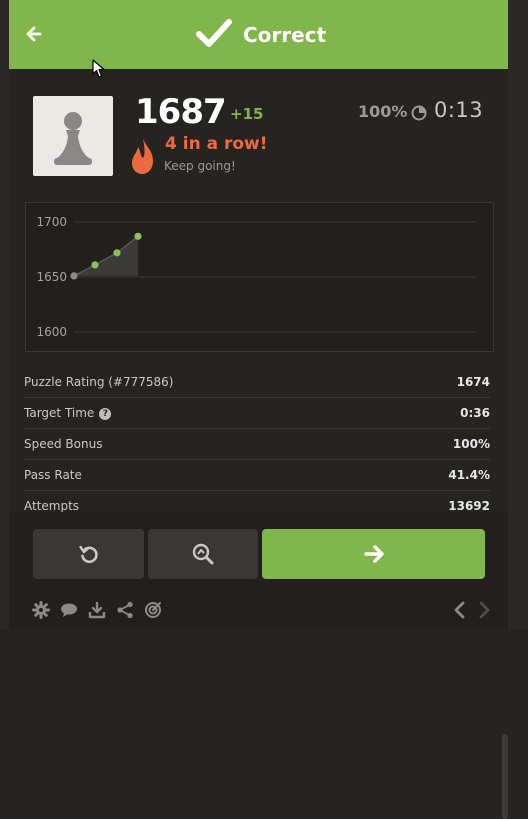 This screenshot has height=819, width=528. I want to click on footer-toolbar, so click(97, 610).